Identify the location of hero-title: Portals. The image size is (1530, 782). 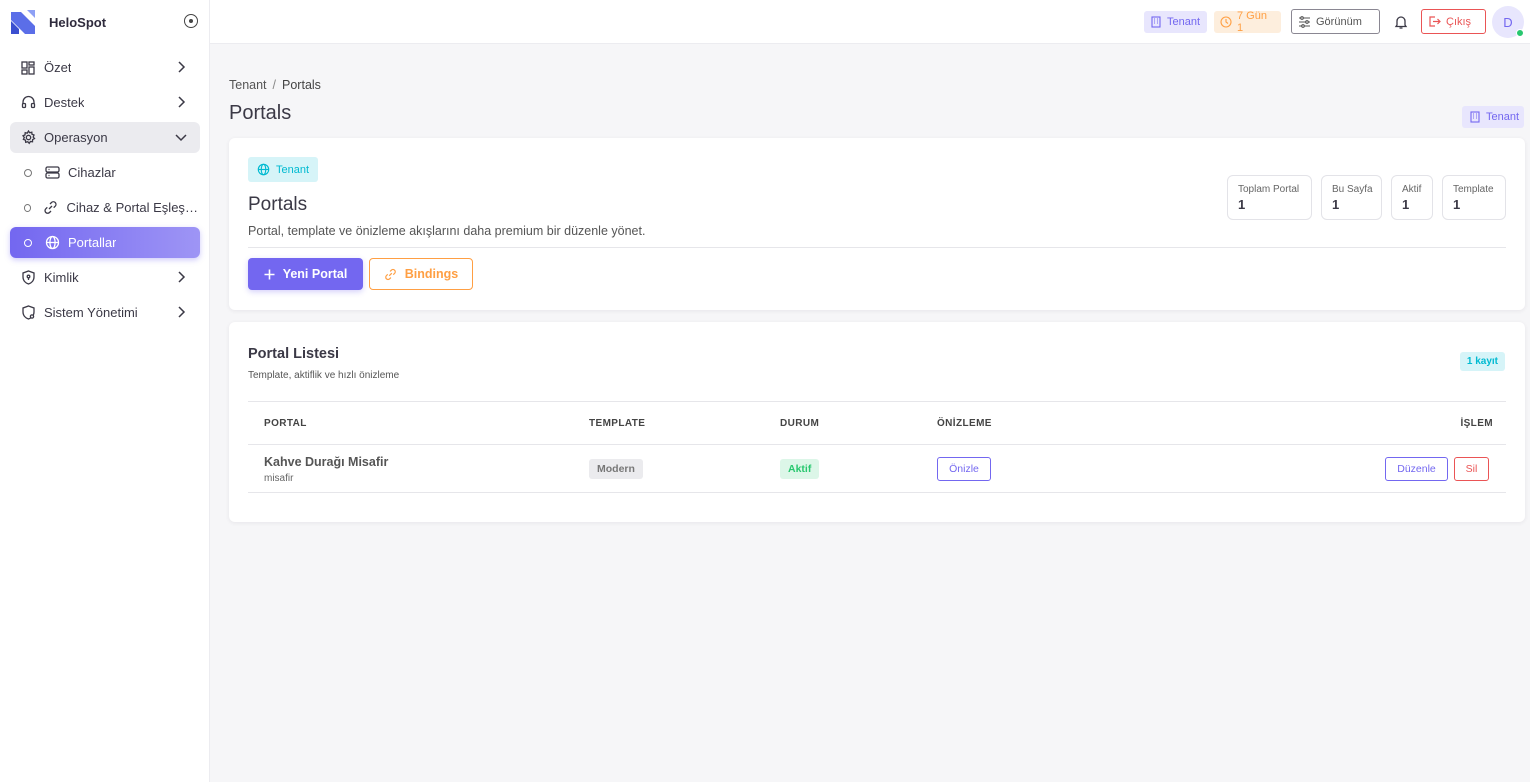
(278, 204).